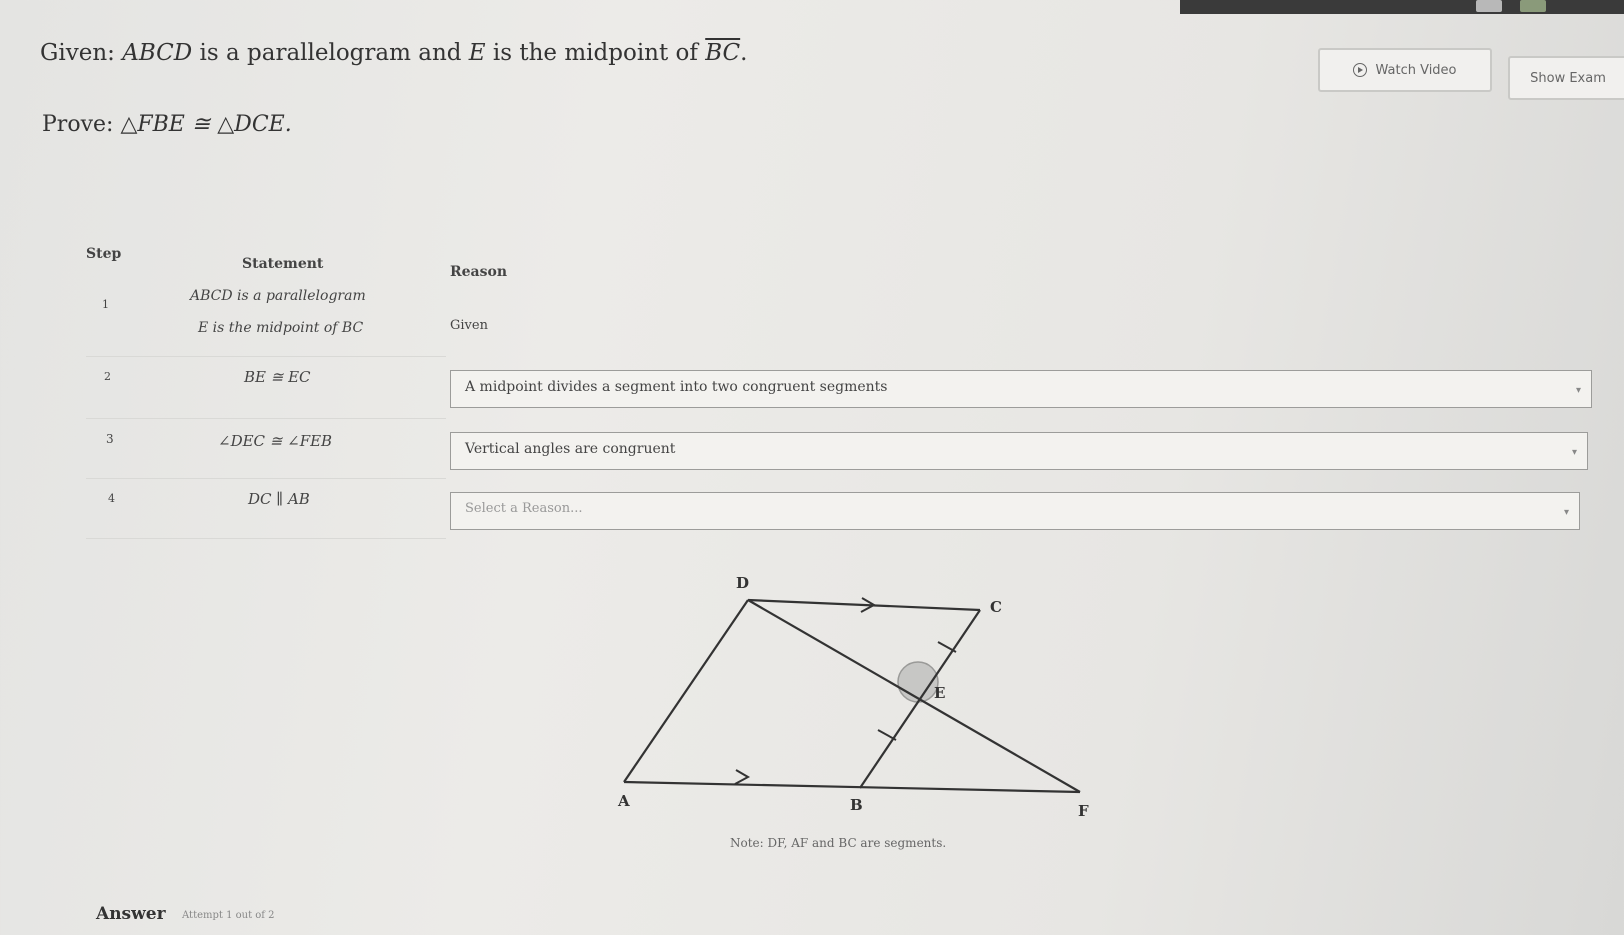 The image size is (1624, 935). Describe the element at coordinates (281, 328) in the screenshot. I see `statement-cell: E is the midpoint of BC` at that location.